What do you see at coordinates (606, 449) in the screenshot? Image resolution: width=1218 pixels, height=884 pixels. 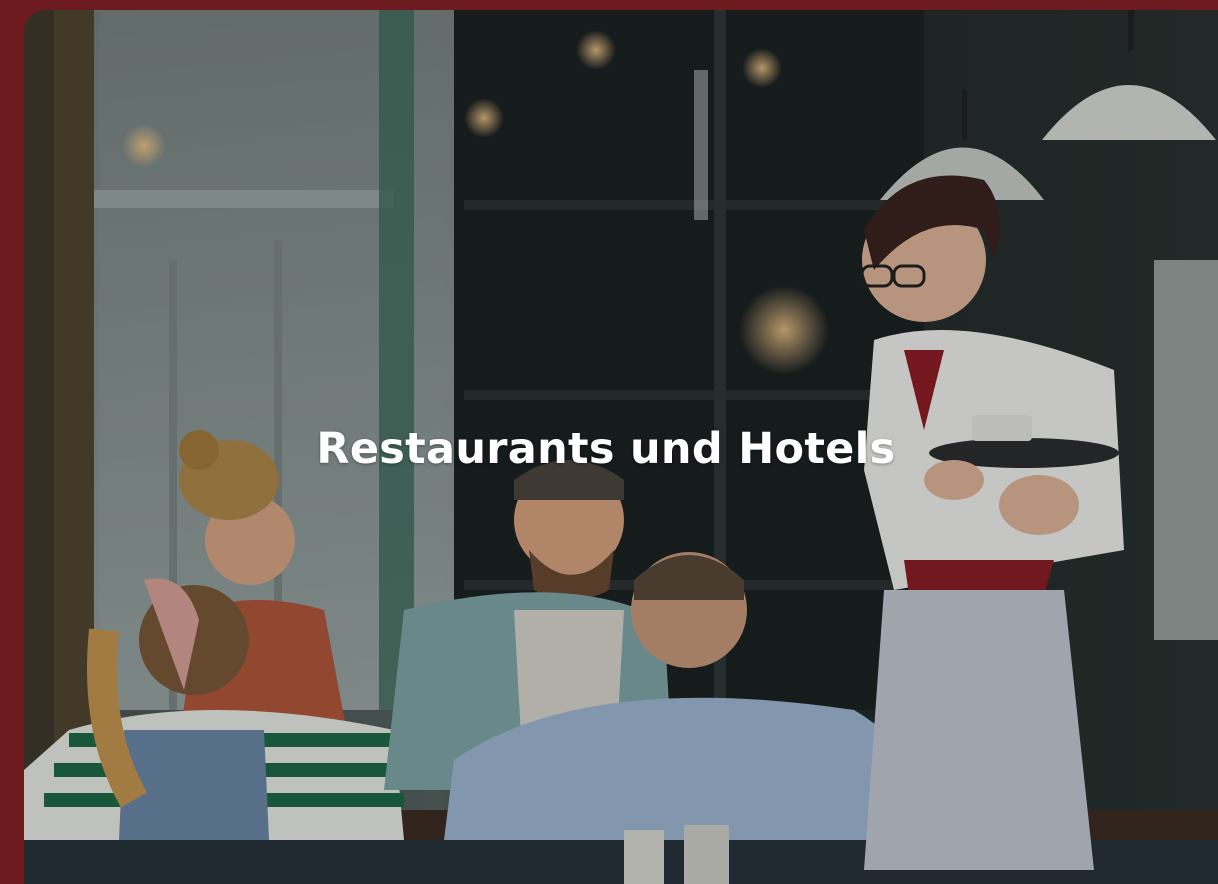 I see `hero-title: Restaurants und Hotels` at bounding box center [606, 449].